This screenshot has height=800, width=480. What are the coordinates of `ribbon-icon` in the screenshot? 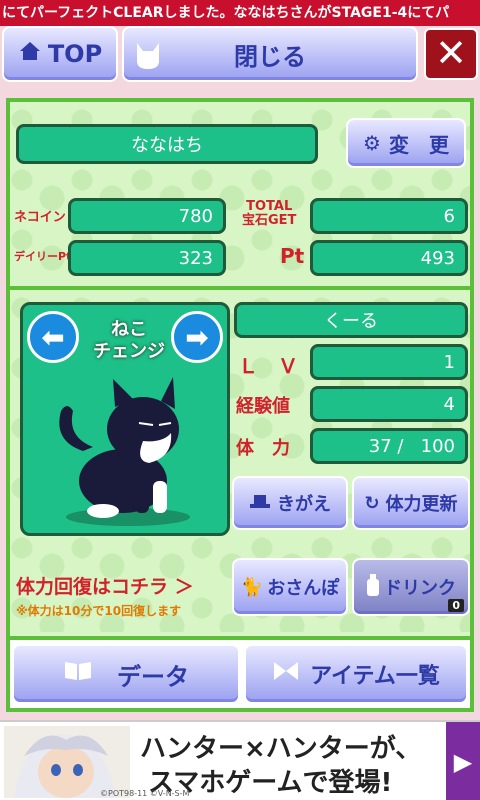 It's located at (286, 674).